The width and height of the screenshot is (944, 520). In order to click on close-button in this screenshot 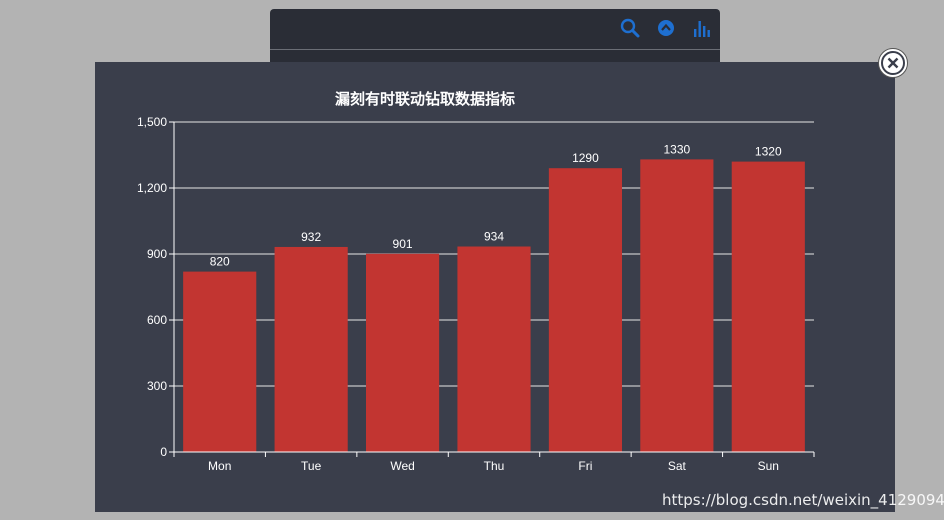, I will do `click(893, 63)`.